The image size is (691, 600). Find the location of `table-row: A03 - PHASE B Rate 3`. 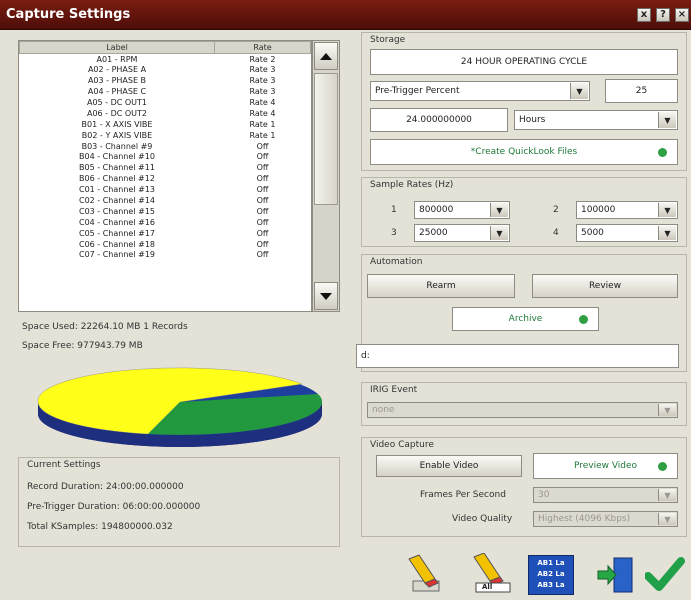

table-row: A03 - PHASE B Rate 3 is located at coordinates (165, 80).